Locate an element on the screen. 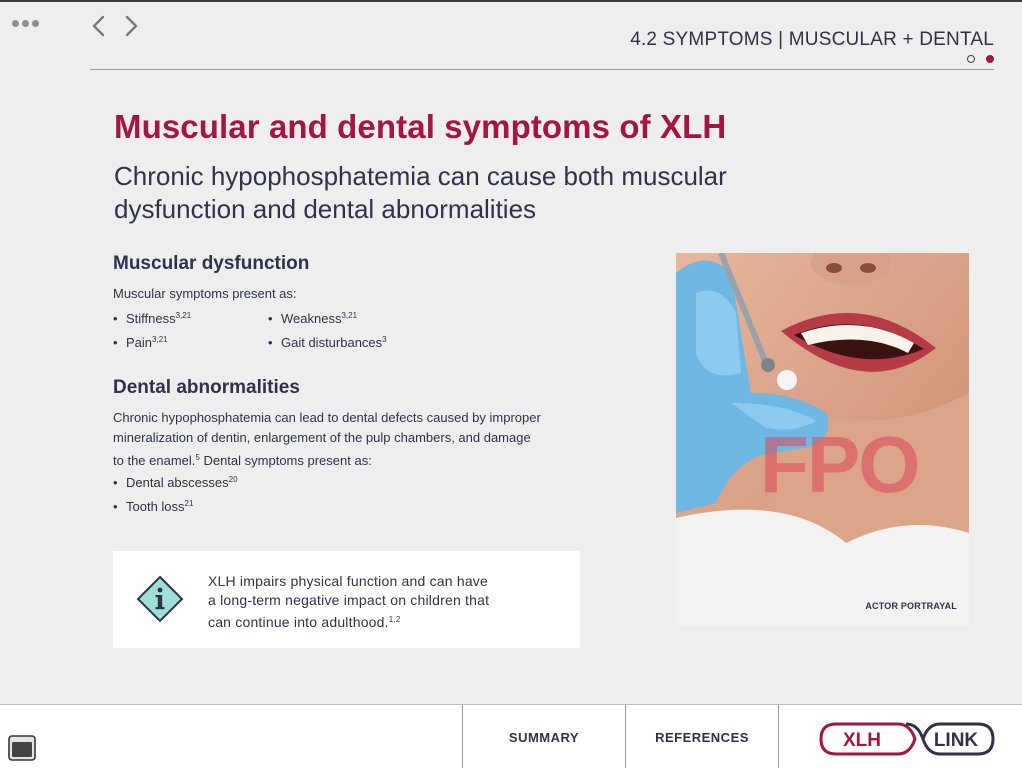  more-menu-icon is located at coordinates (25, 23).